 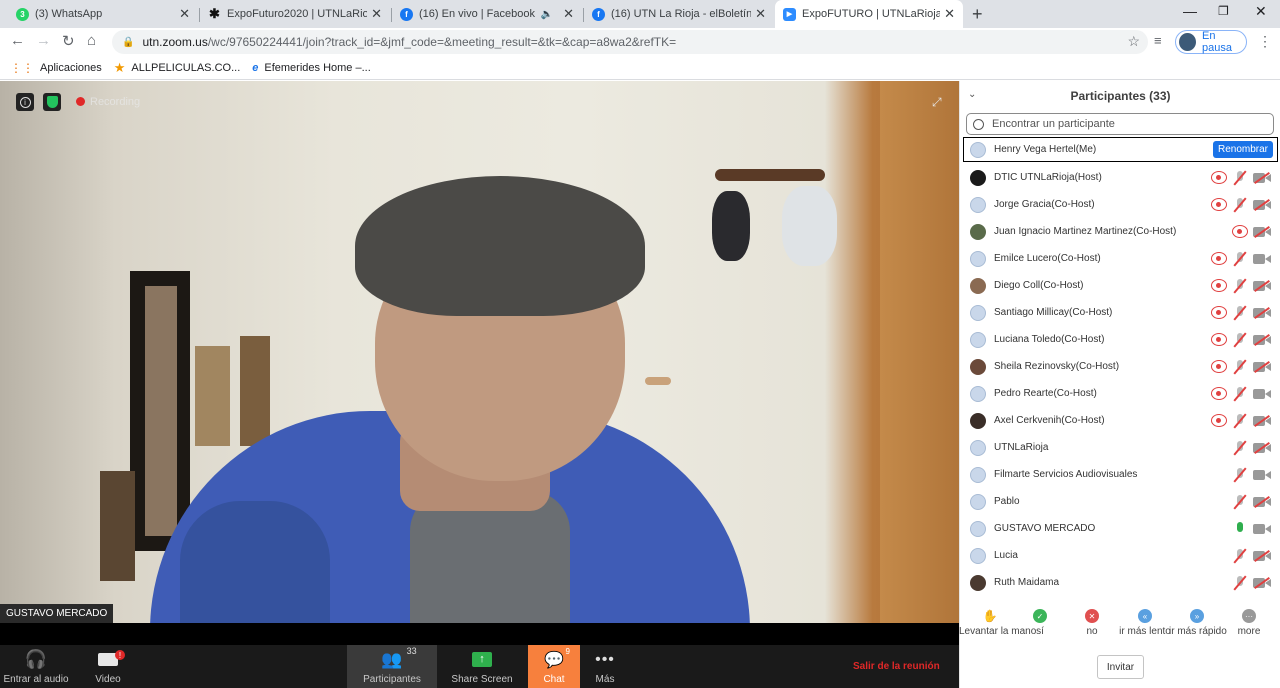 I want to click on participant-row-me: Henry Vega Hertel(Me) Renombrar, so click(x=1120, y=149).